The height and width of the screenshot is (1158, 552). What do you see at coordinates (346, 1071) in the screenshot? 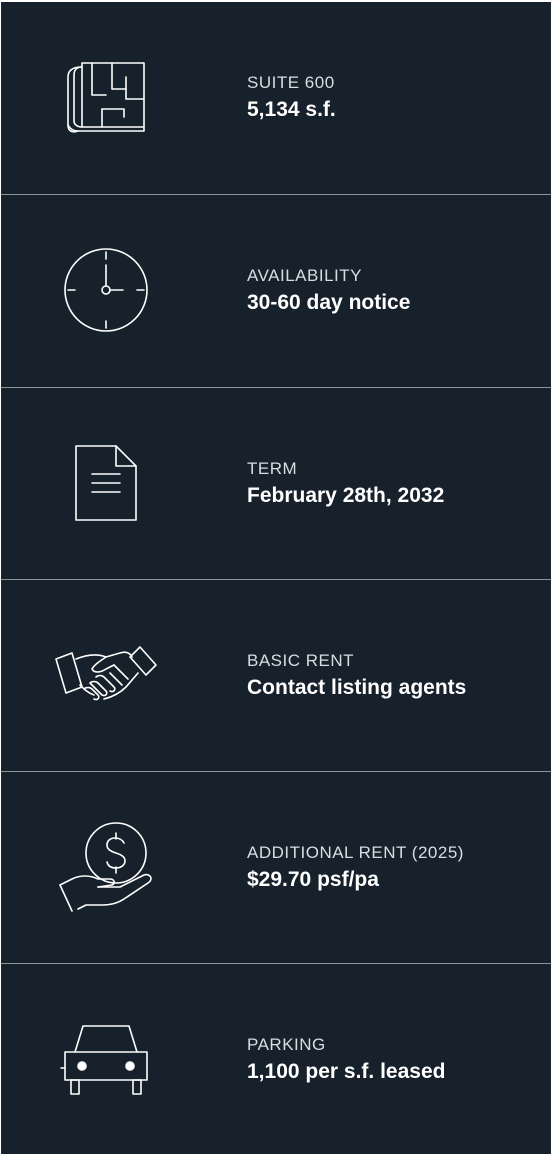
I see `detail-value: 1,100 per s.f. leased` at bounding box center [346, 1071].